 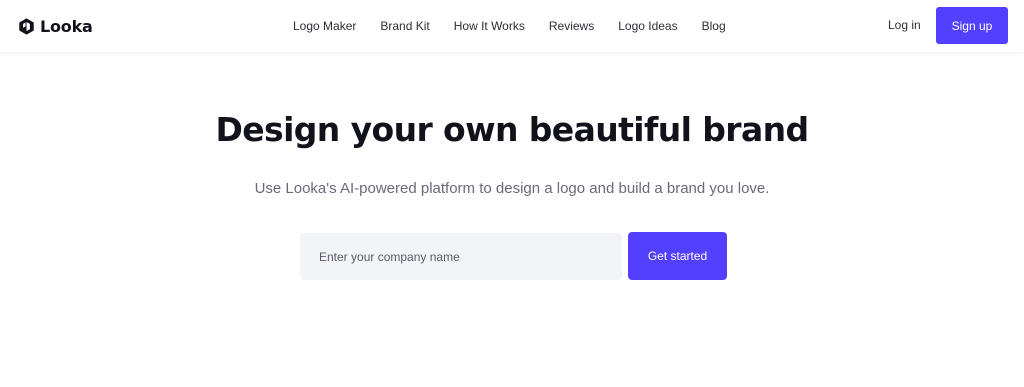 What do you see at coordinates (512, 129) in the screenshot?
I see `hero-title: Design your own beautiful brand` at bounding box center [512, 129].